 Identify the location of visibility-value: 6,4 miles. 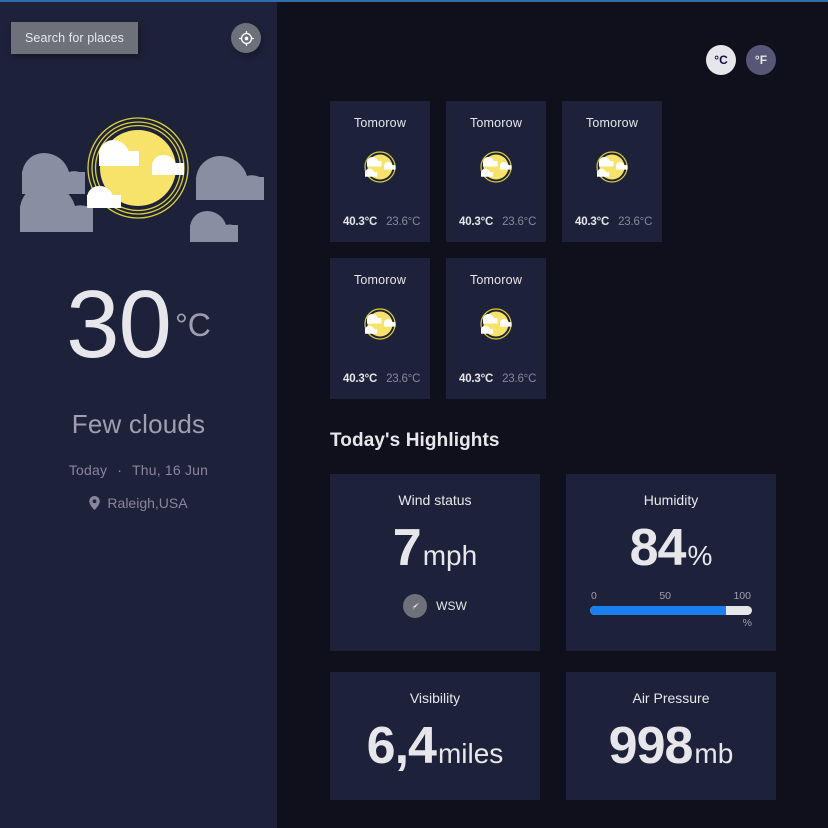
(435, 746).